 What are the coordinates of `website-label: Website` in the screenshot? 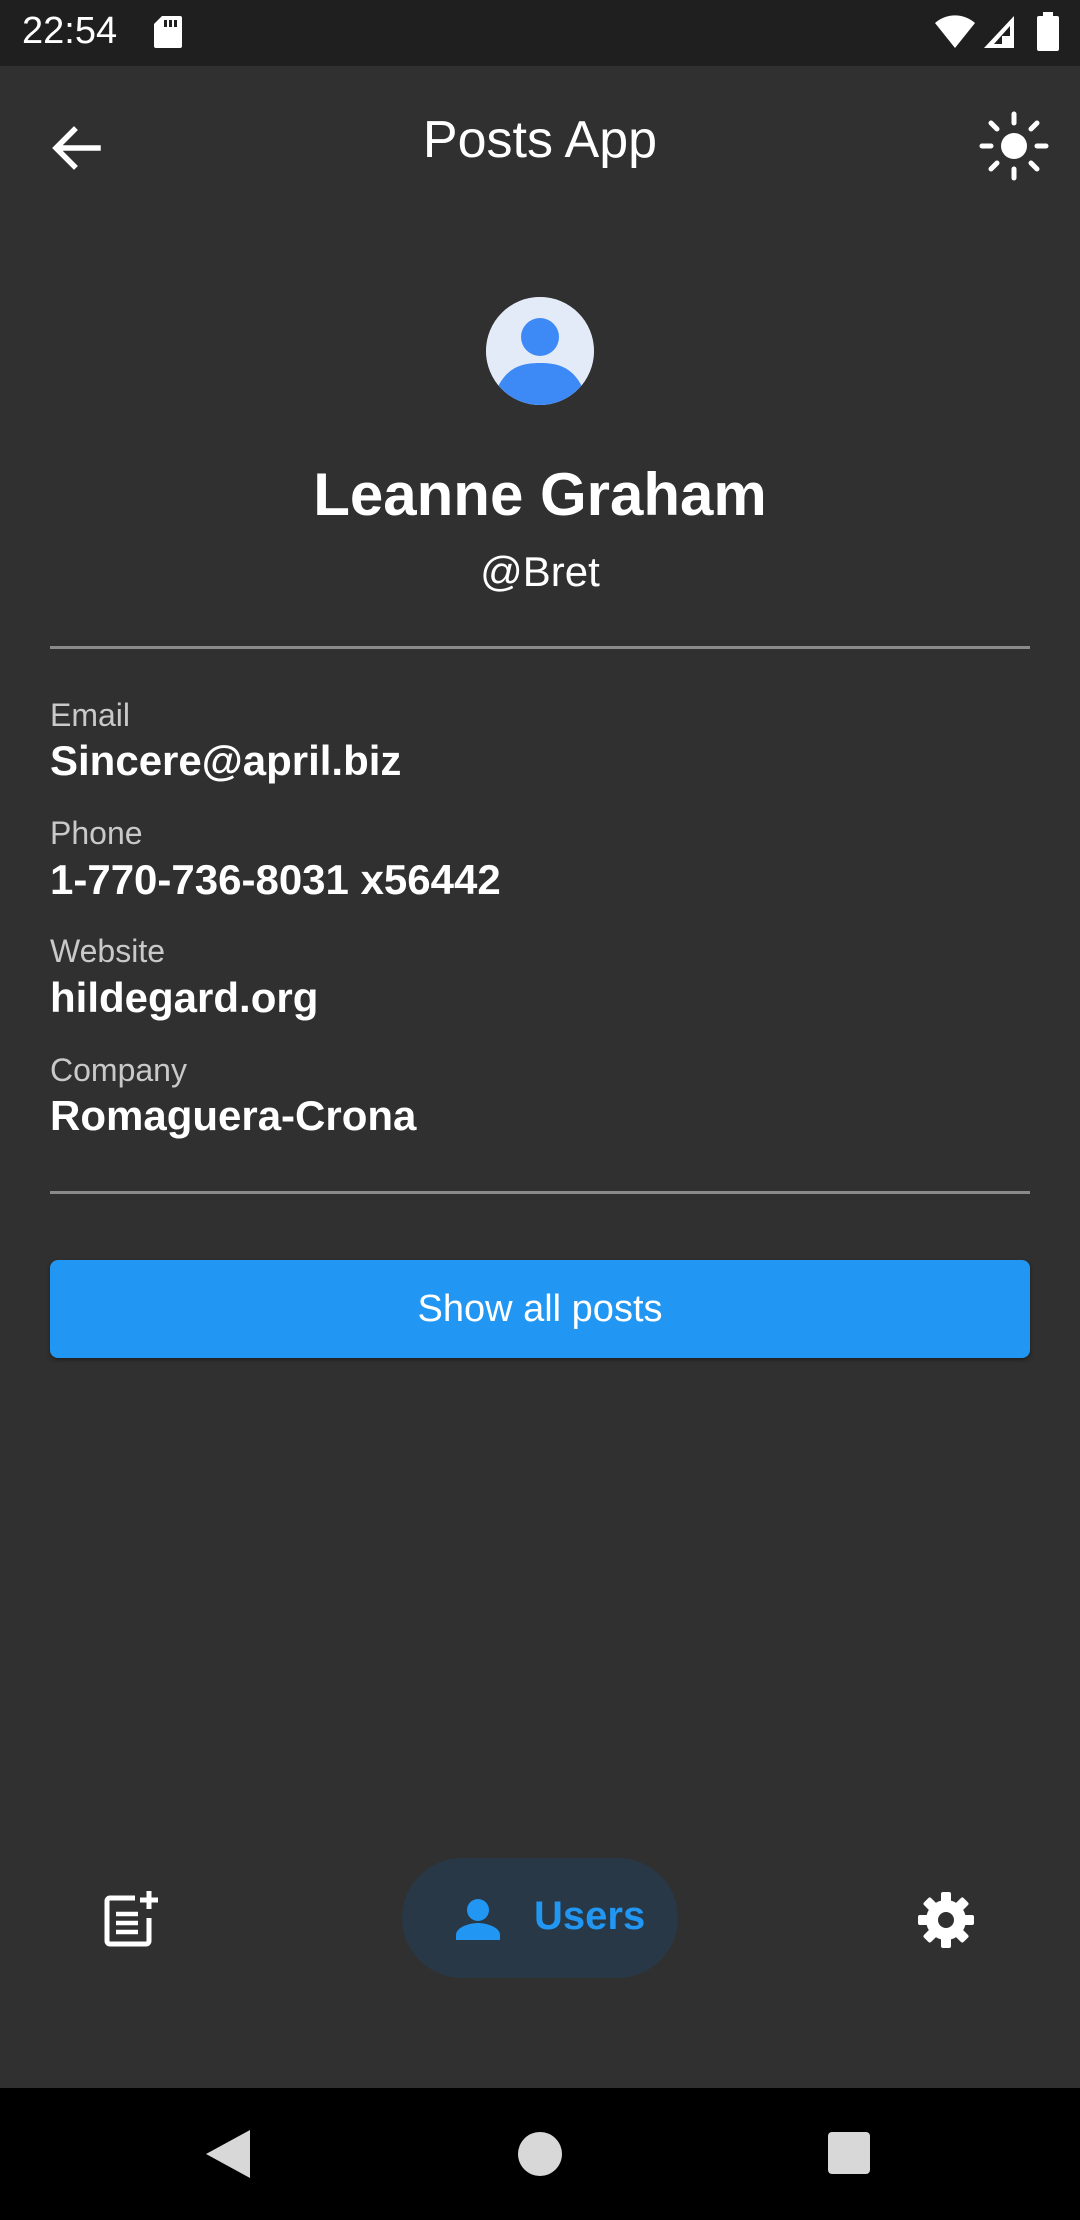 It's located at (108, 951).